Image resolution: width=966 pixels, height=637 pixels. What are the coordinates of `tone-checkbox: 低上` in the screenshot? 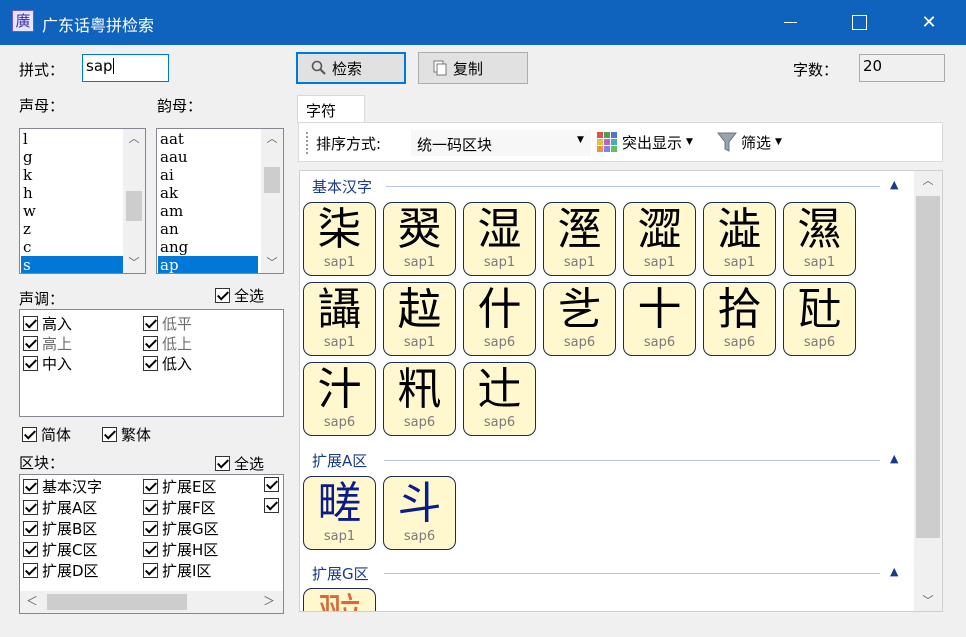 It's located at (167, 343).